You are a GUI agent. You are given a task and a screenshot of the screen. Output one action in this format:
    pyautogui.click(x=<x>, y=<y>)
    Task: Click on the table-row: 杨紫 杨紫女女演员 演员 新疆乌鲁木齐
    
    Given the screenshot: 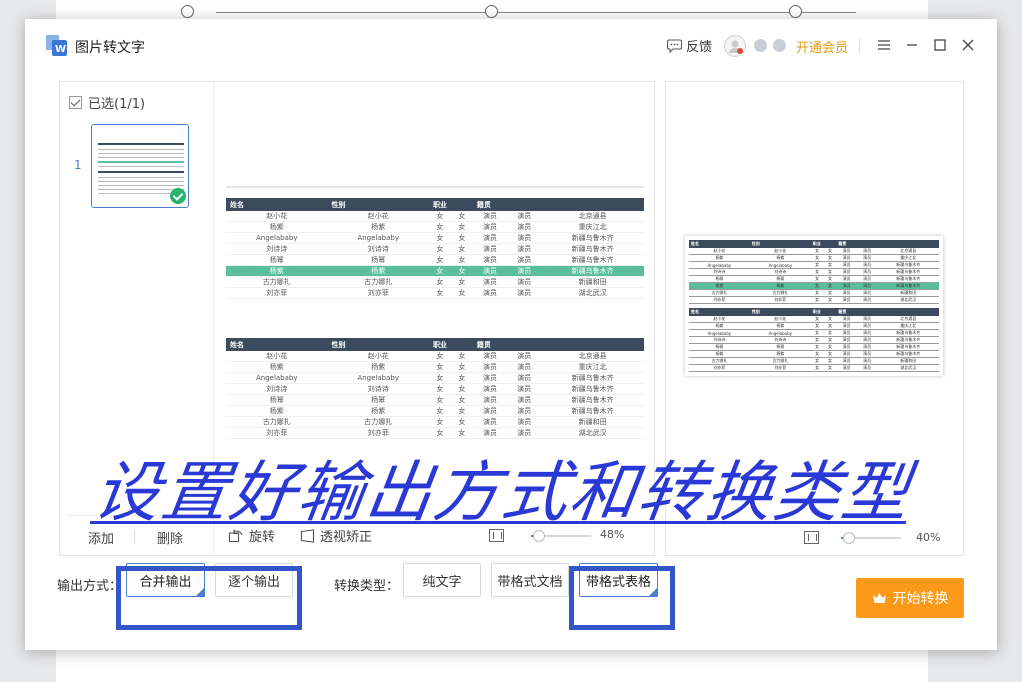 What is the action you would take?
    pyautogui.click(x=435, y=411)
    